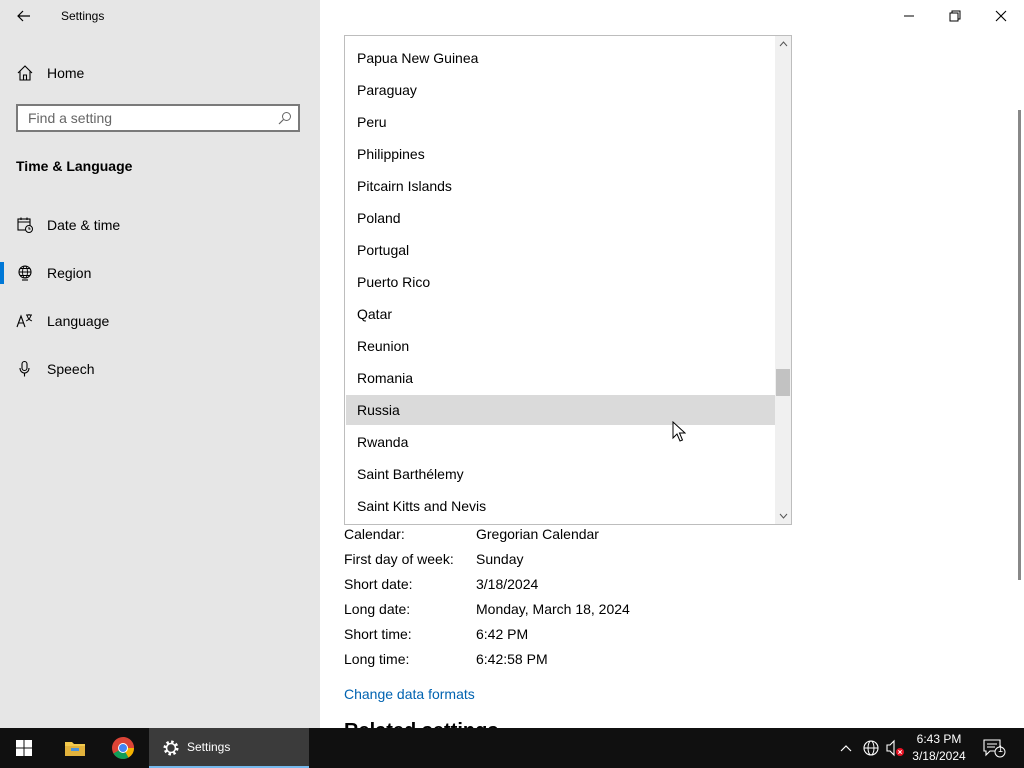  What do you see at coordinates (24, 321) in the screenshot?
I see `language-icon` at bounding box center [24, 321].